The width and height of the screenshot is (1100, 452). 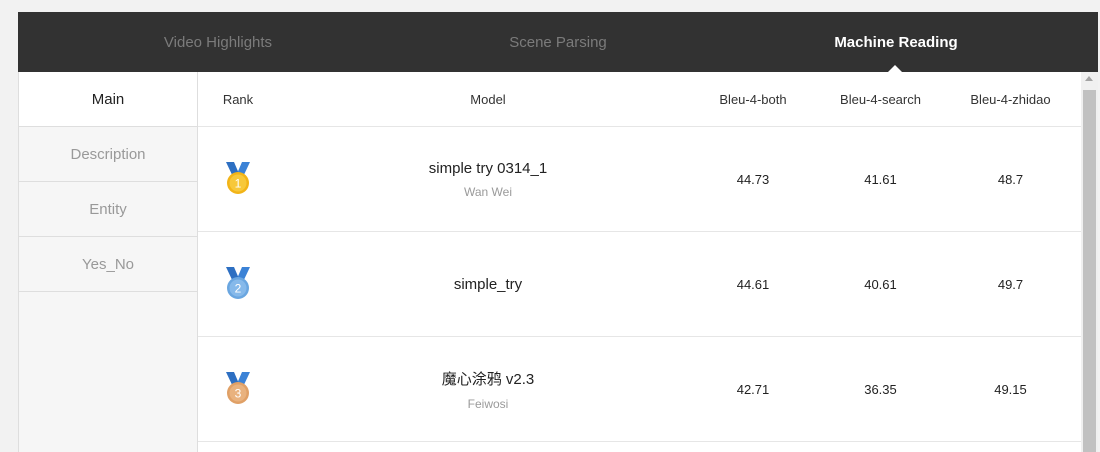 What do you see at coordinates (753, 179) in the screenshot?
I see `bleu-4-both-value: 44.73` at bounding box center [753, 179].